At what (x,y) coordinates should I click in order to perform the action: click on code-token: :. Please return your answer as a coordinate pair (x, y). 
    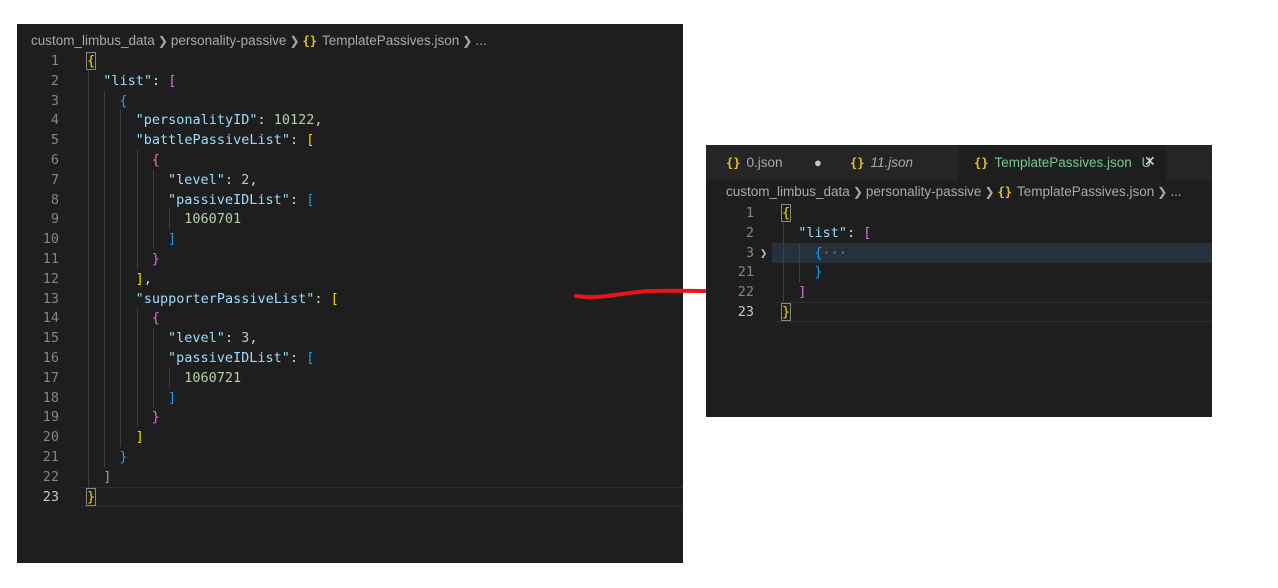
    Looking at the image, I should click on (855, 232).